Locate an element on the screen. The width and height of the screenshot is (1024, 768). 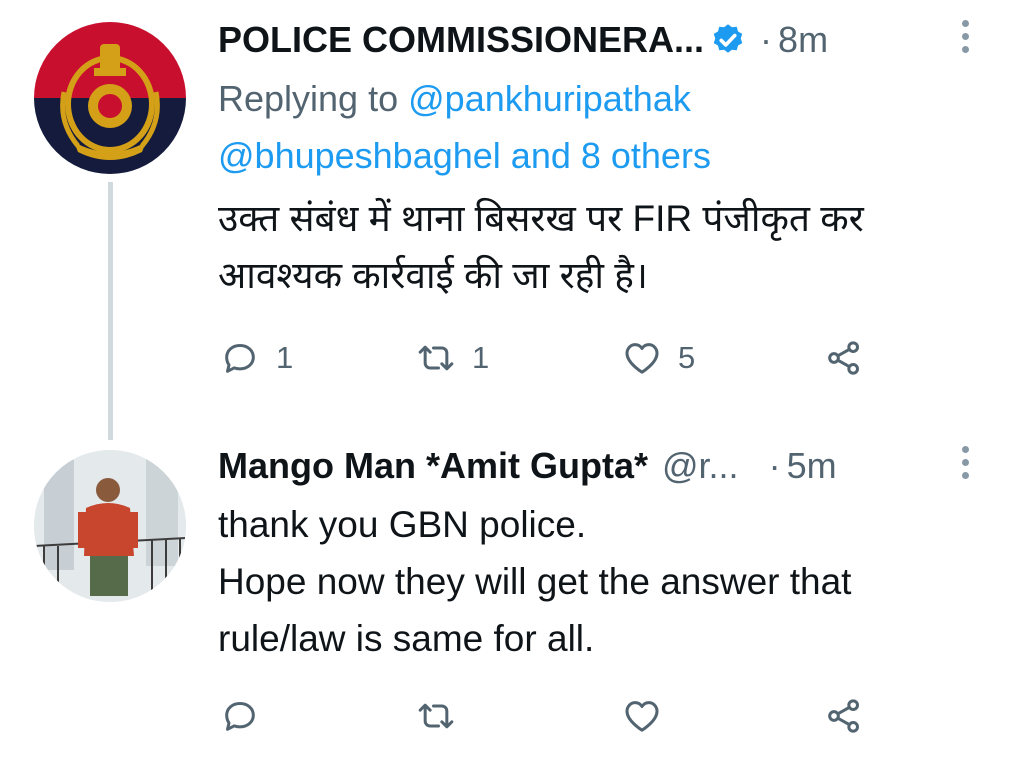
replying-others-link: and 8 others is located at coordinates (611, 155).